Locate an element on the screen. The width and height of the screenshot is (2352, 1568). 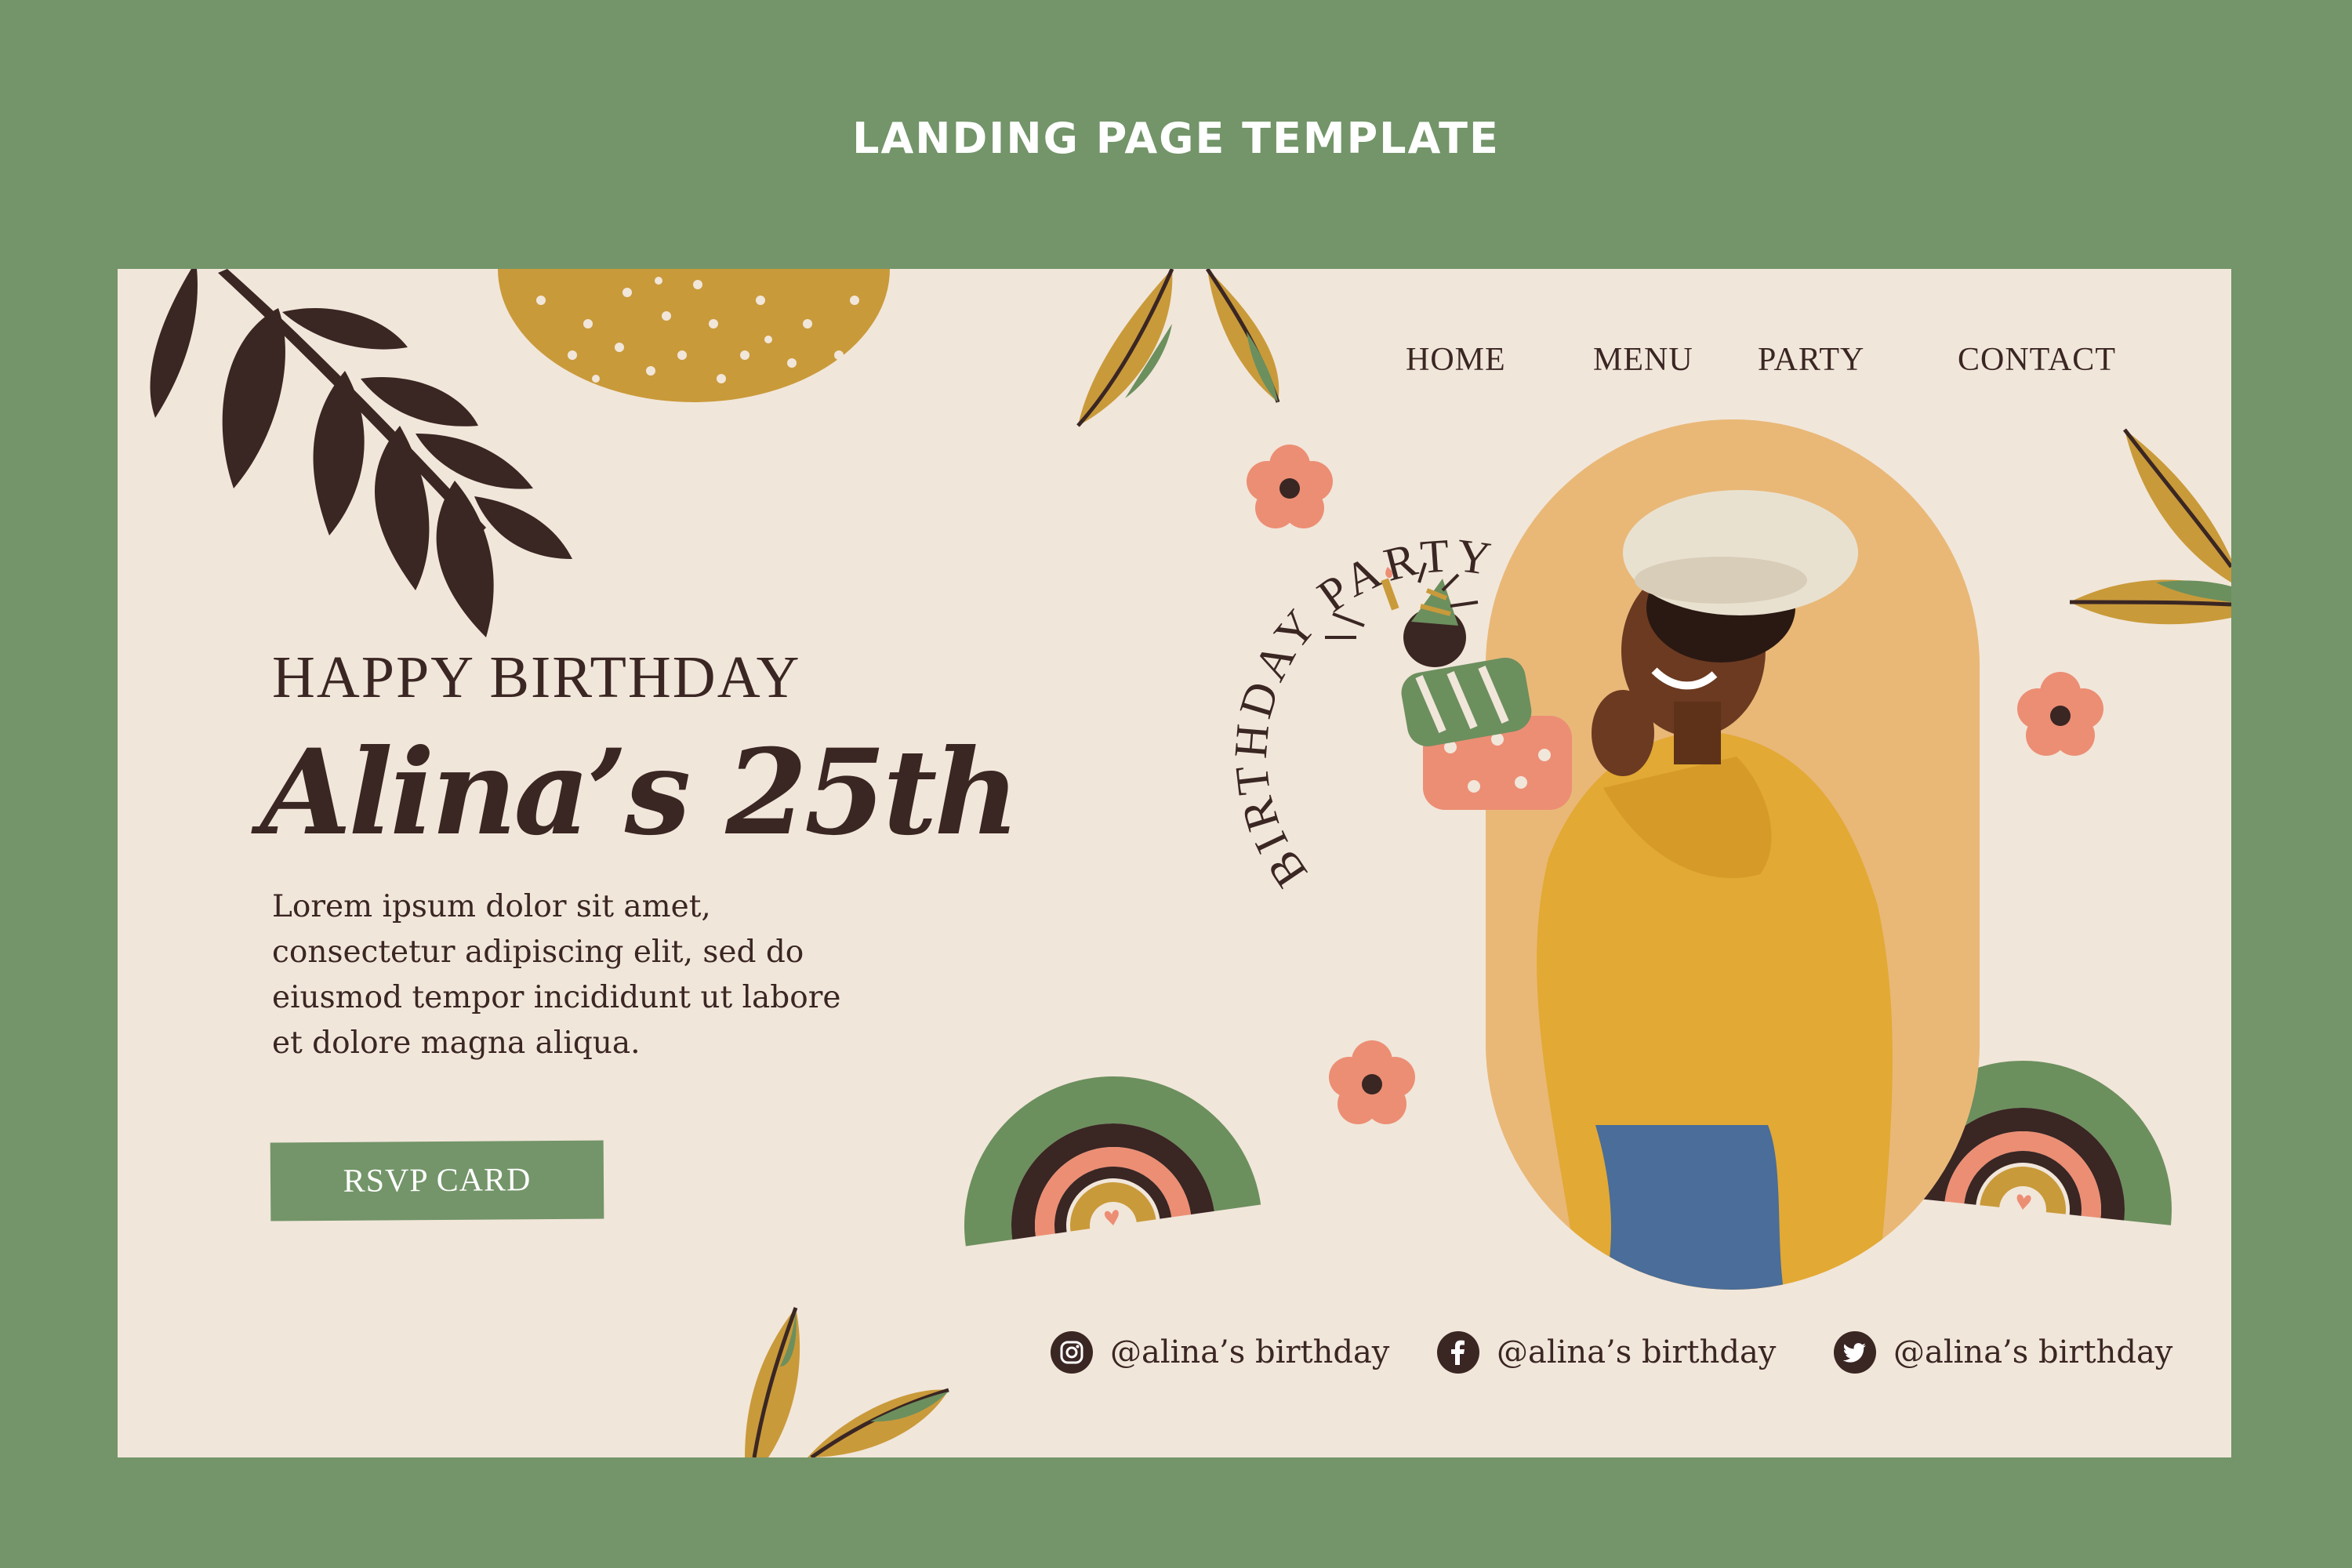
facebook-handle: @alina’s birthday is located at coordinates (1637, 1352).